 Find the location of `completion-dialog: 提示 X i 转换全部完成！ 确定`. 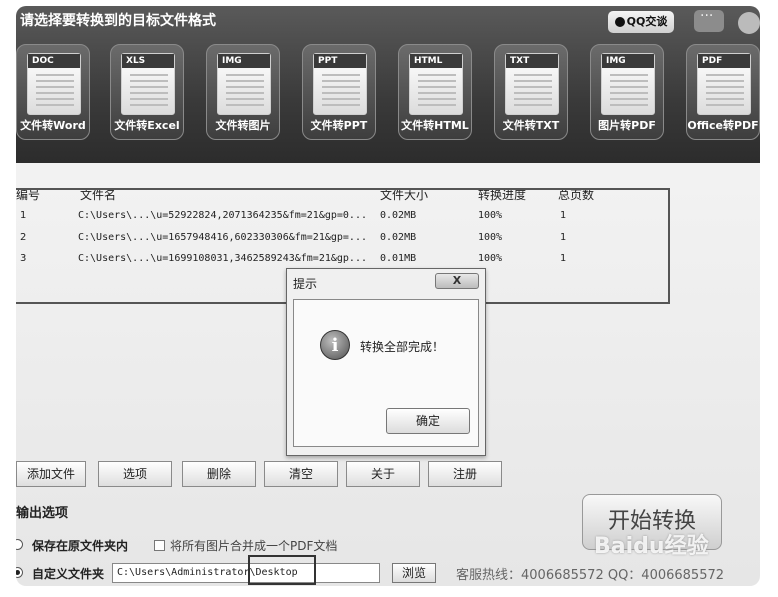

completion-dialog: 提示 X i 转换全部完成！ 确定 is located at coordinates (386, 362).